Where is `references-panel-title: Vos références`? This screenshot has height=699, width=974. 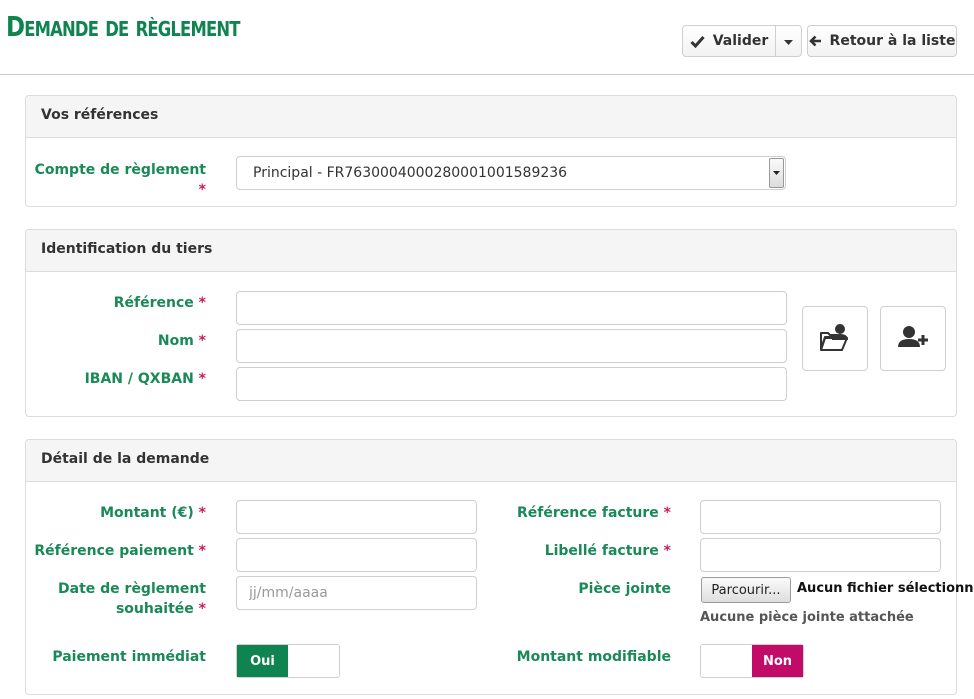 references-panel-title: Vos références is located at coordinates (491, 117).